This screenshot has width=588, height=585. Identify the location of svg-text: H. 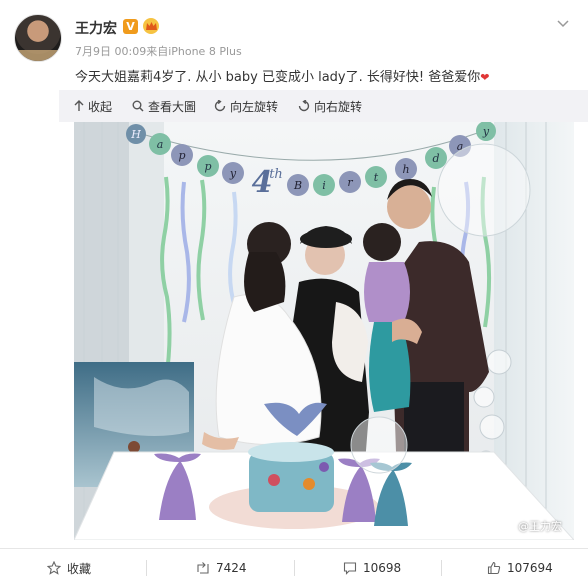
(135, 134).